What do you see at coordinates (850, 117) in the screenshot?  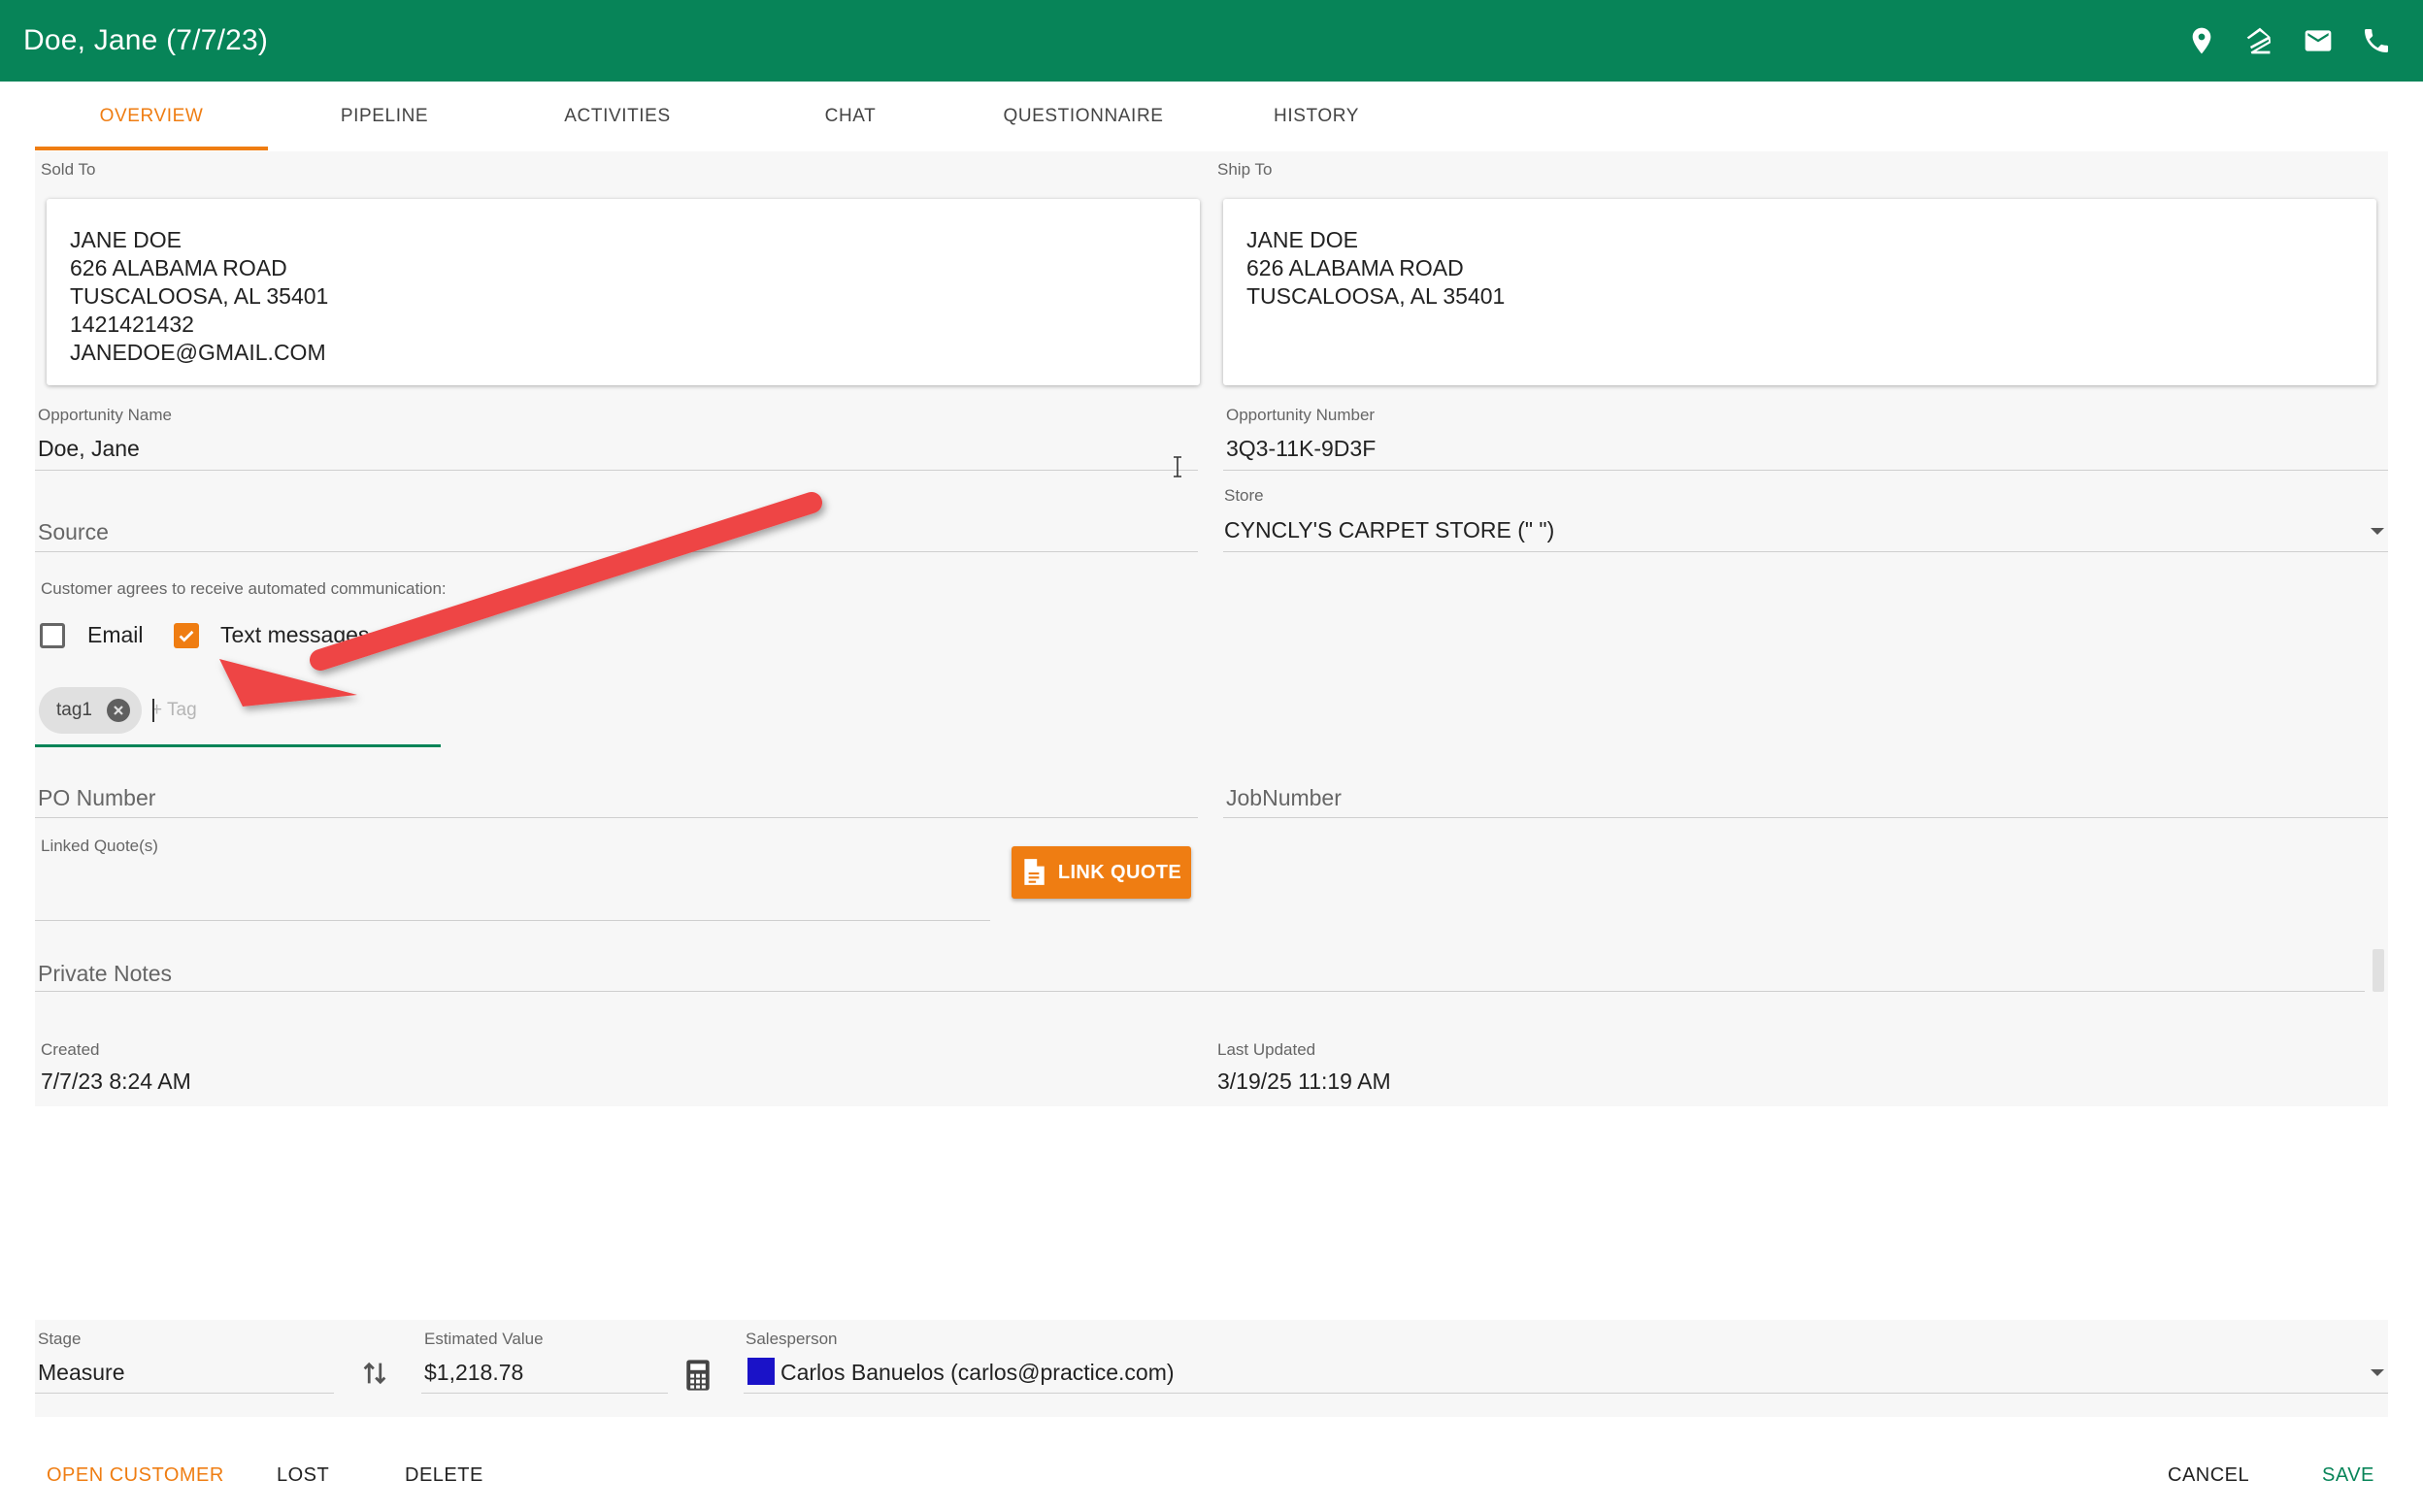 I see `tab-chat: CHAT` at bounding box center [850, 117].